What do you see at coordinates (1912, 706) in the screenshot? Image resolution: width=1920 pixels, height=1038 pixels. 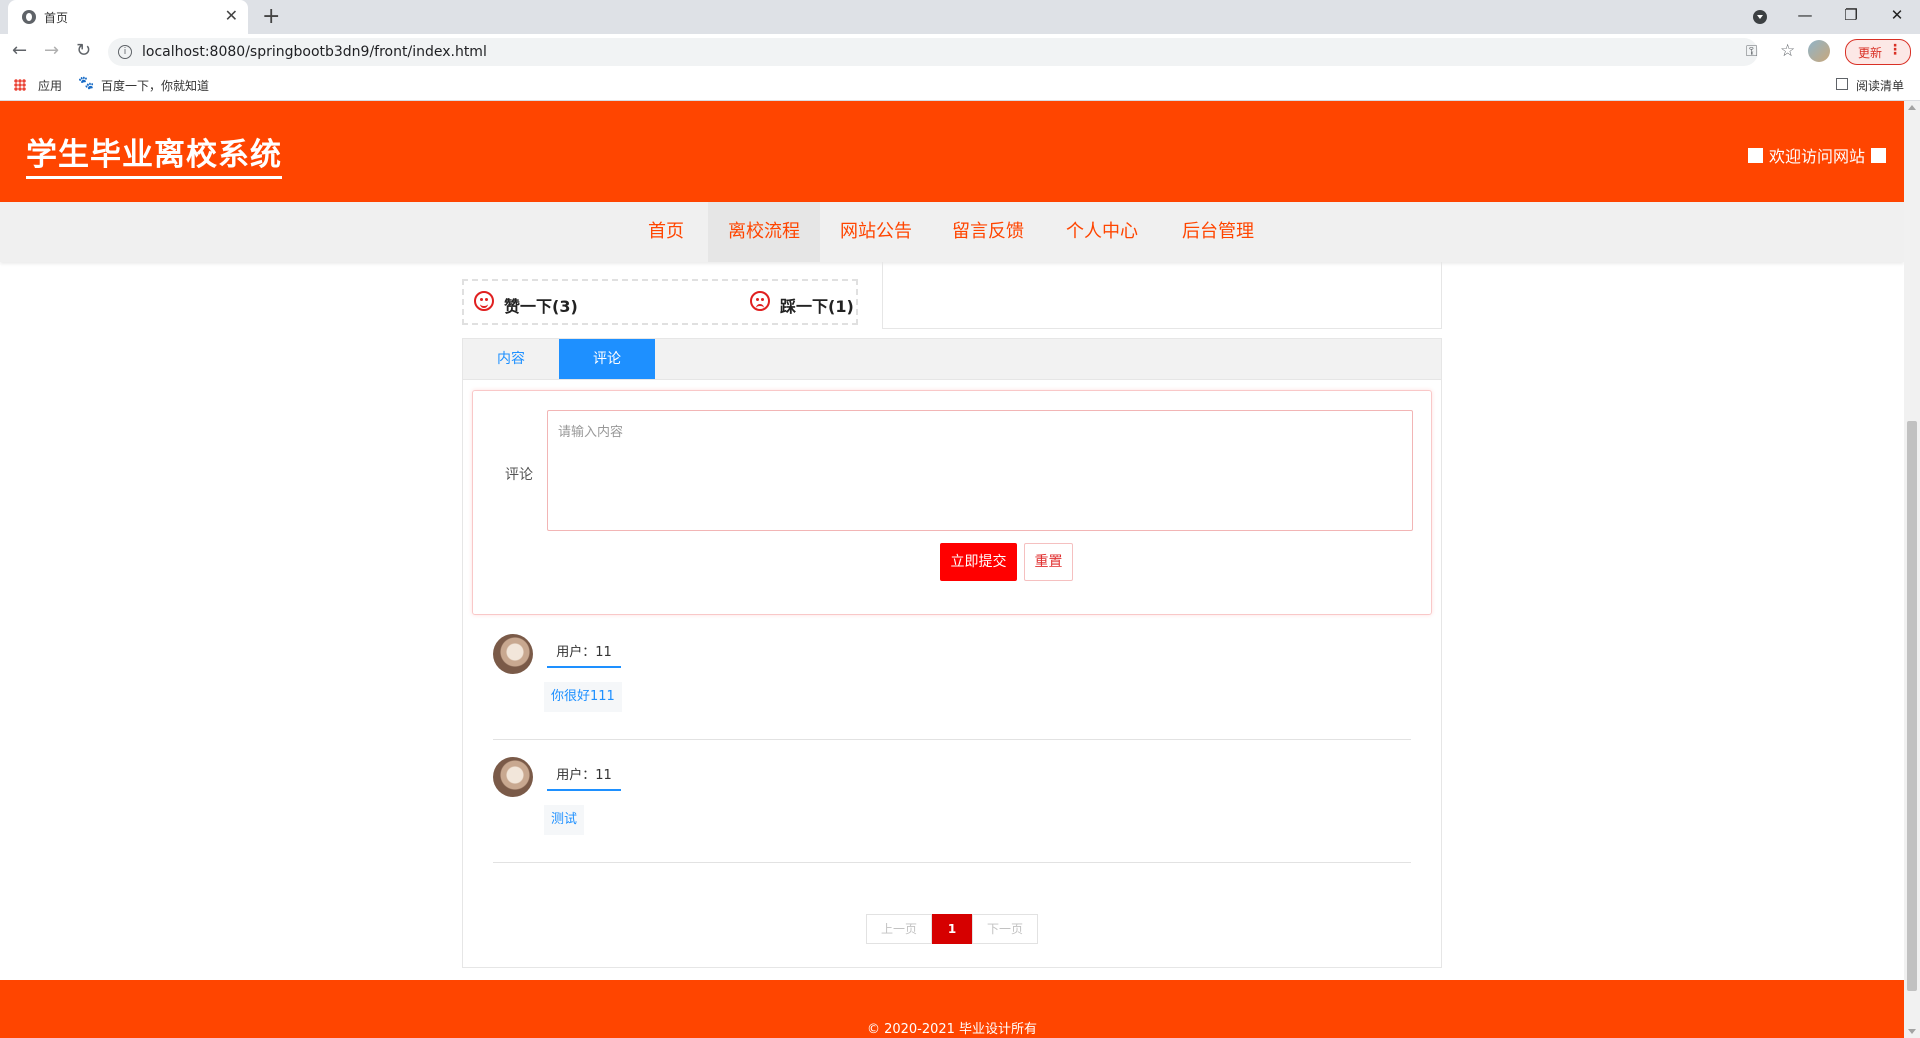 I see `scroll-thumb` at bounding box center [1912, 706].